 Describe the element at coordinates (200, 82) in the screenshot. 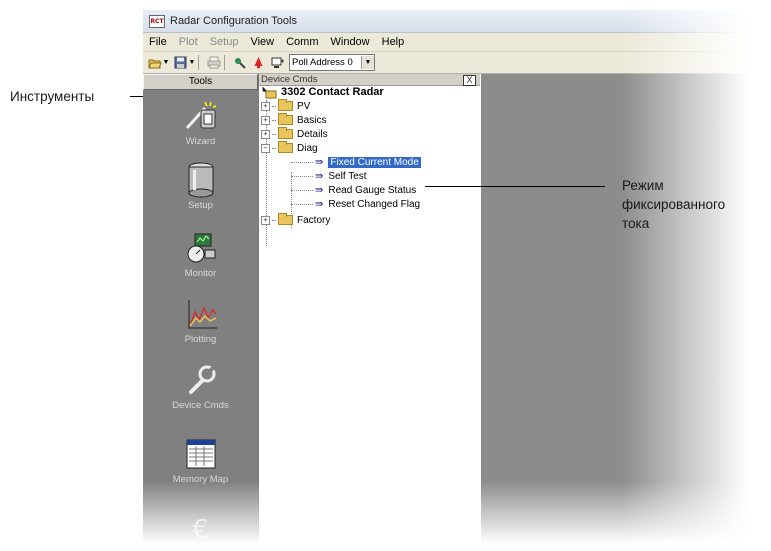

I see `tools-header: Tools` at that location.